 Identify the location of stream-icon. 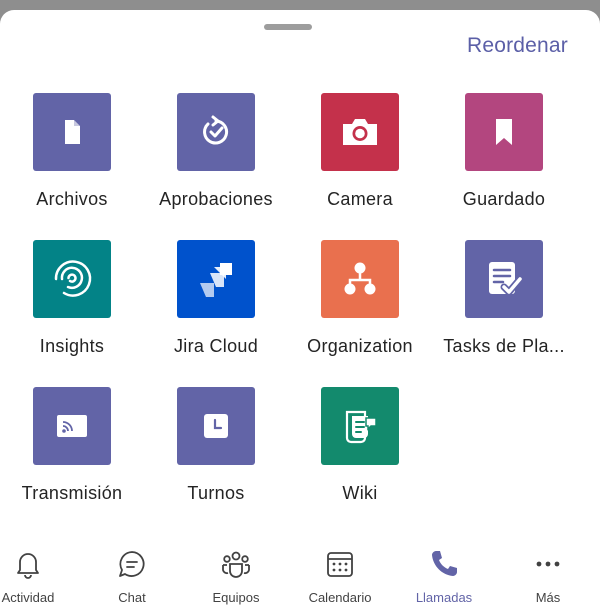
(72, 426).